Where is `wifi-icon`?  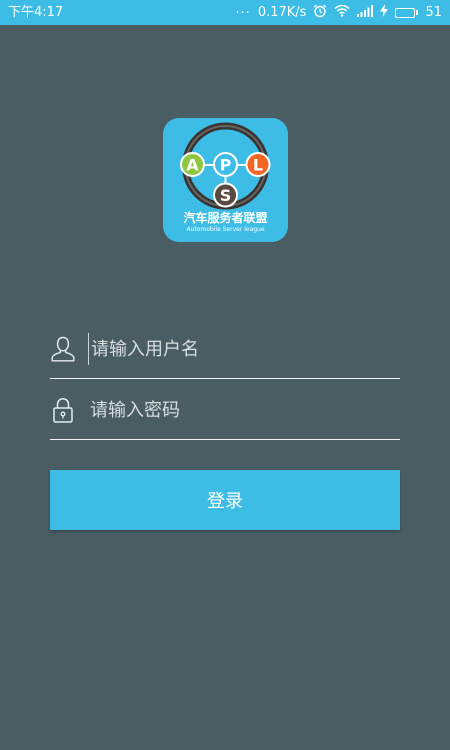
wifi-icon is located at coordinates (342, 12).